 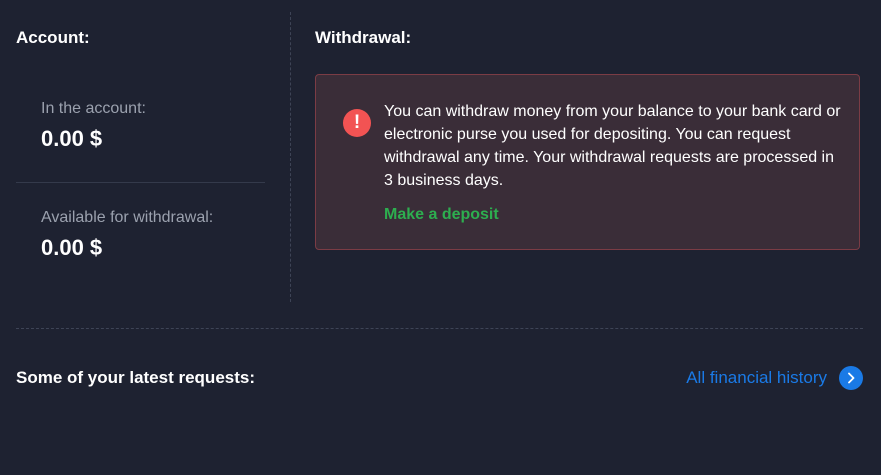 What do you see at coordinates (290, 157) in the screenshot?
I see `column-divider` at bounding box center [290, 157].